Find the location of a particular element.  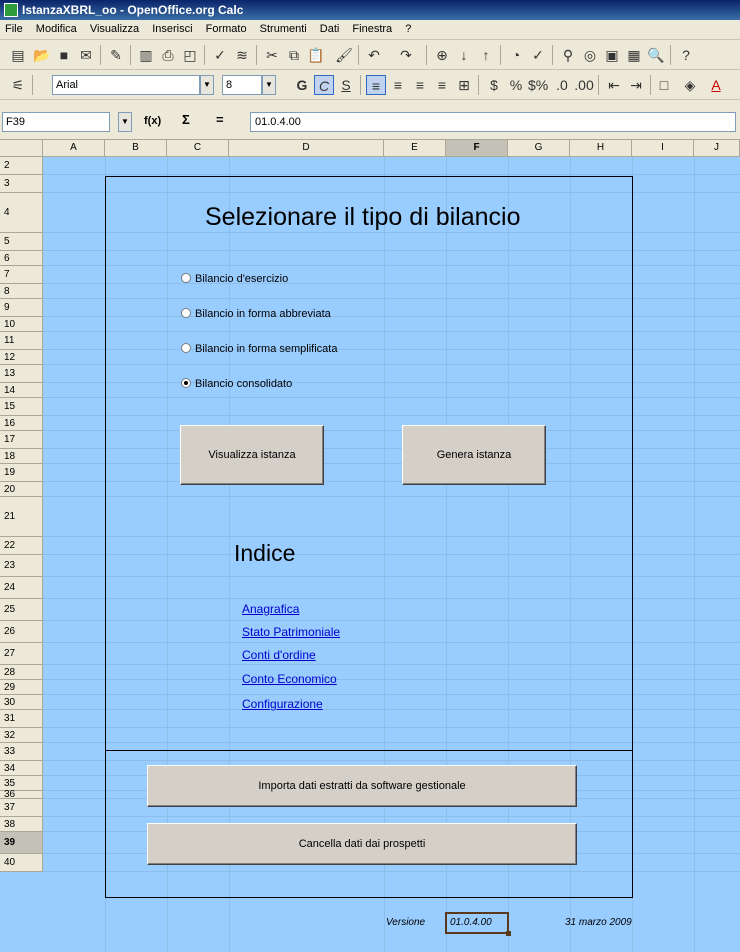

currency-format-icon: $ is located at coordinates (494, 85).